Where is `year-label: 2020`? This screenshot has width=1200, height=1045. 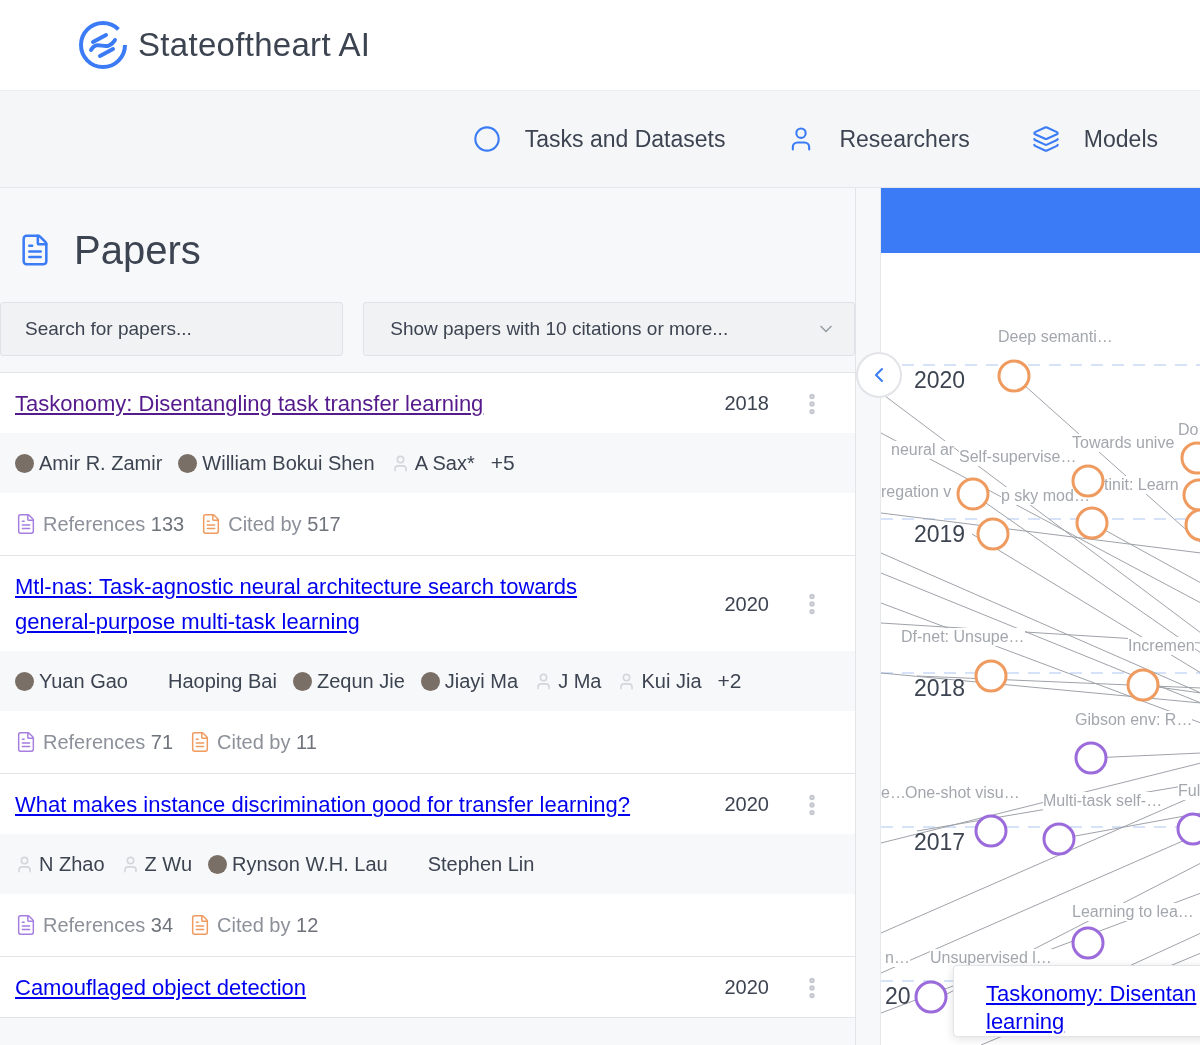
year-label: 2020 is located at coordinates (940, 380).